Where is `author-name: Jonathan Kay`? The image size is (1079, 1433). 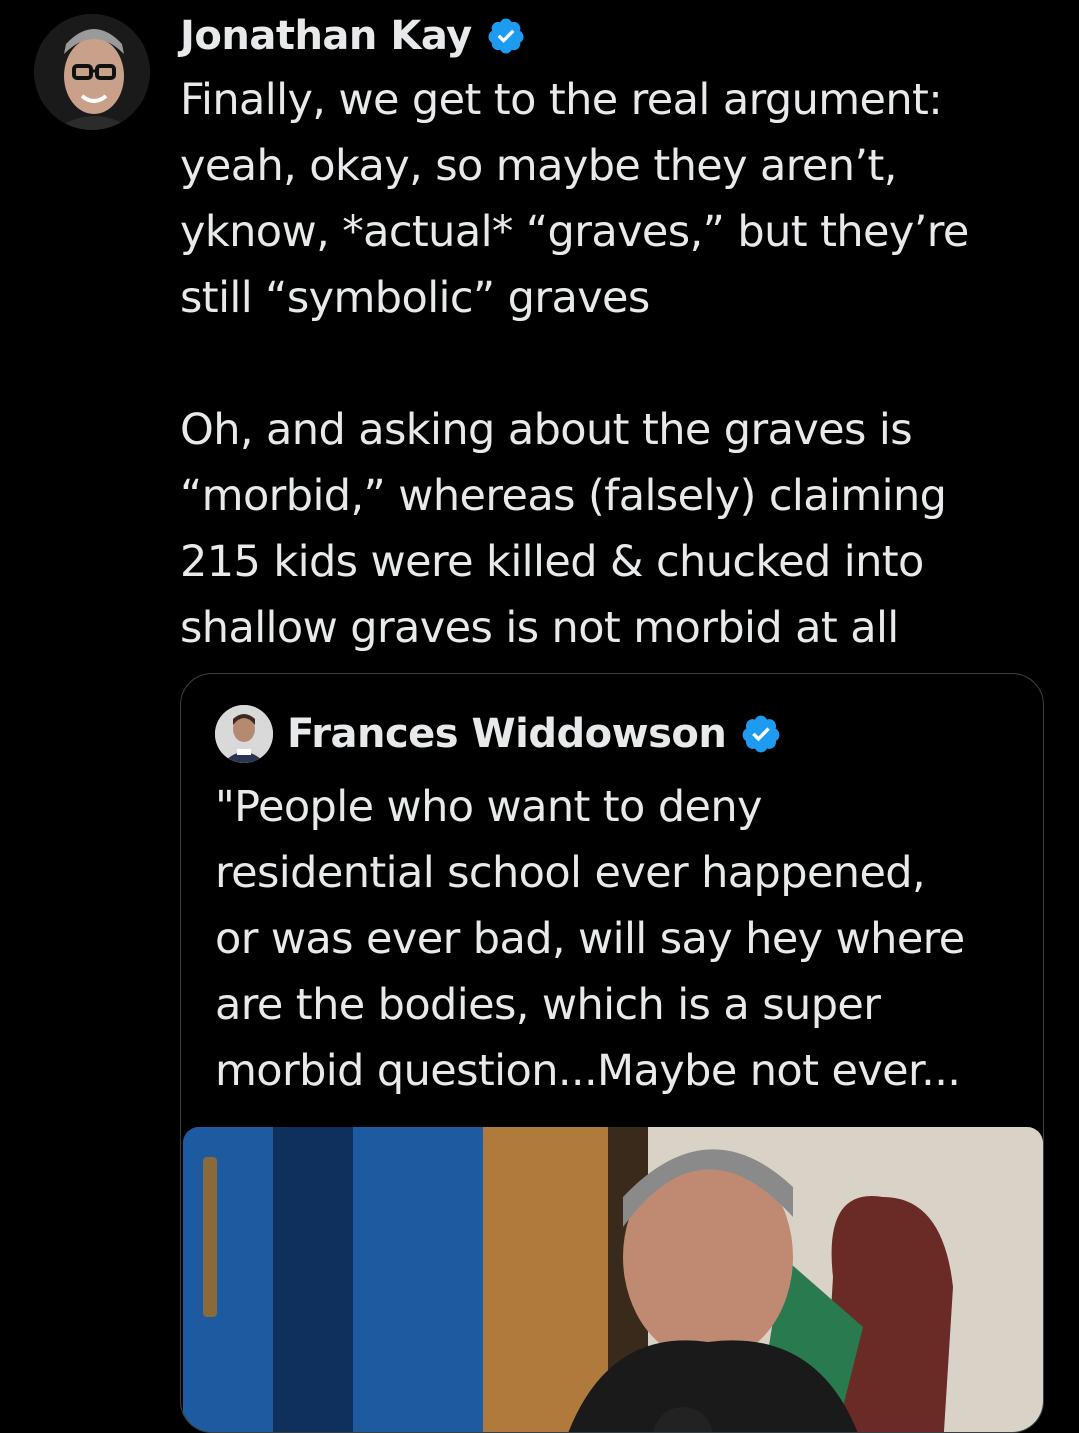 author-name: Jonathan Kay is located at coordinates (326, 36).